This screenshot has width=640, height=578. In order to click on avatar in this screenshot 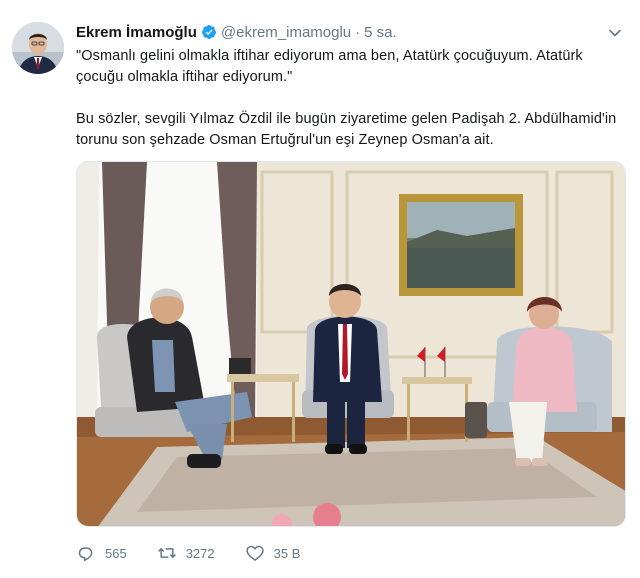, I will do `click(38, 48)`.